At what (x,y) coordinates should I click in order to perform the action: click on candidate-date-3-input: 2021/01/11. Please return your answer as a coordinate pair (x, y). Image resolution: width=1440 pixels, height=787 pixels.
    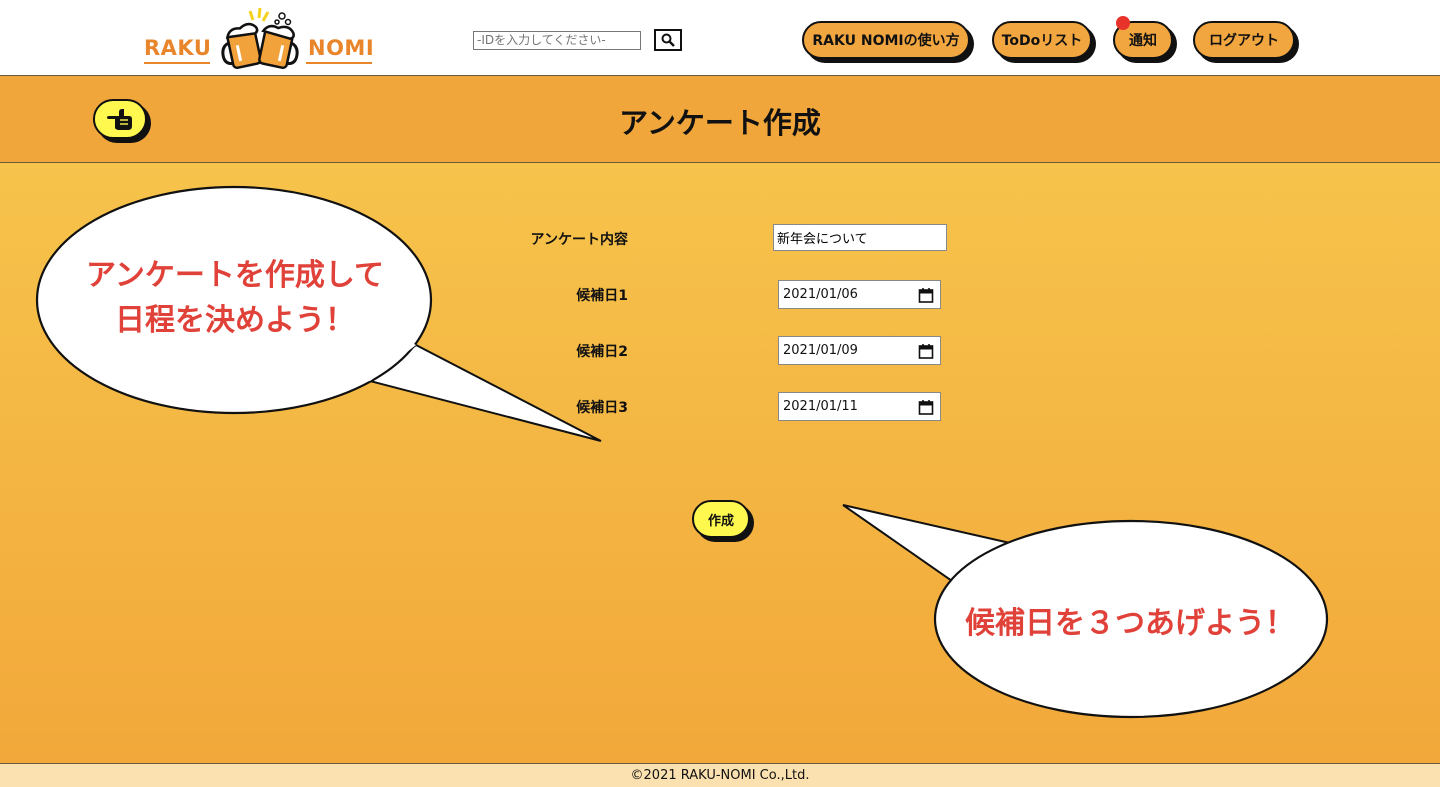
    Looking at the image, I should click on (859, 406).